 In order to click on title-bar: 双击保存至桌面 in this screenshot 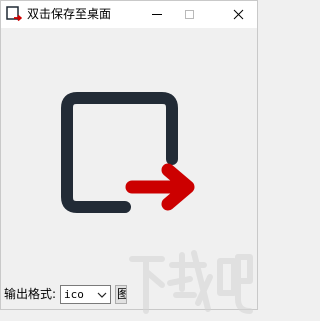, I will do `click(129, 14)`.